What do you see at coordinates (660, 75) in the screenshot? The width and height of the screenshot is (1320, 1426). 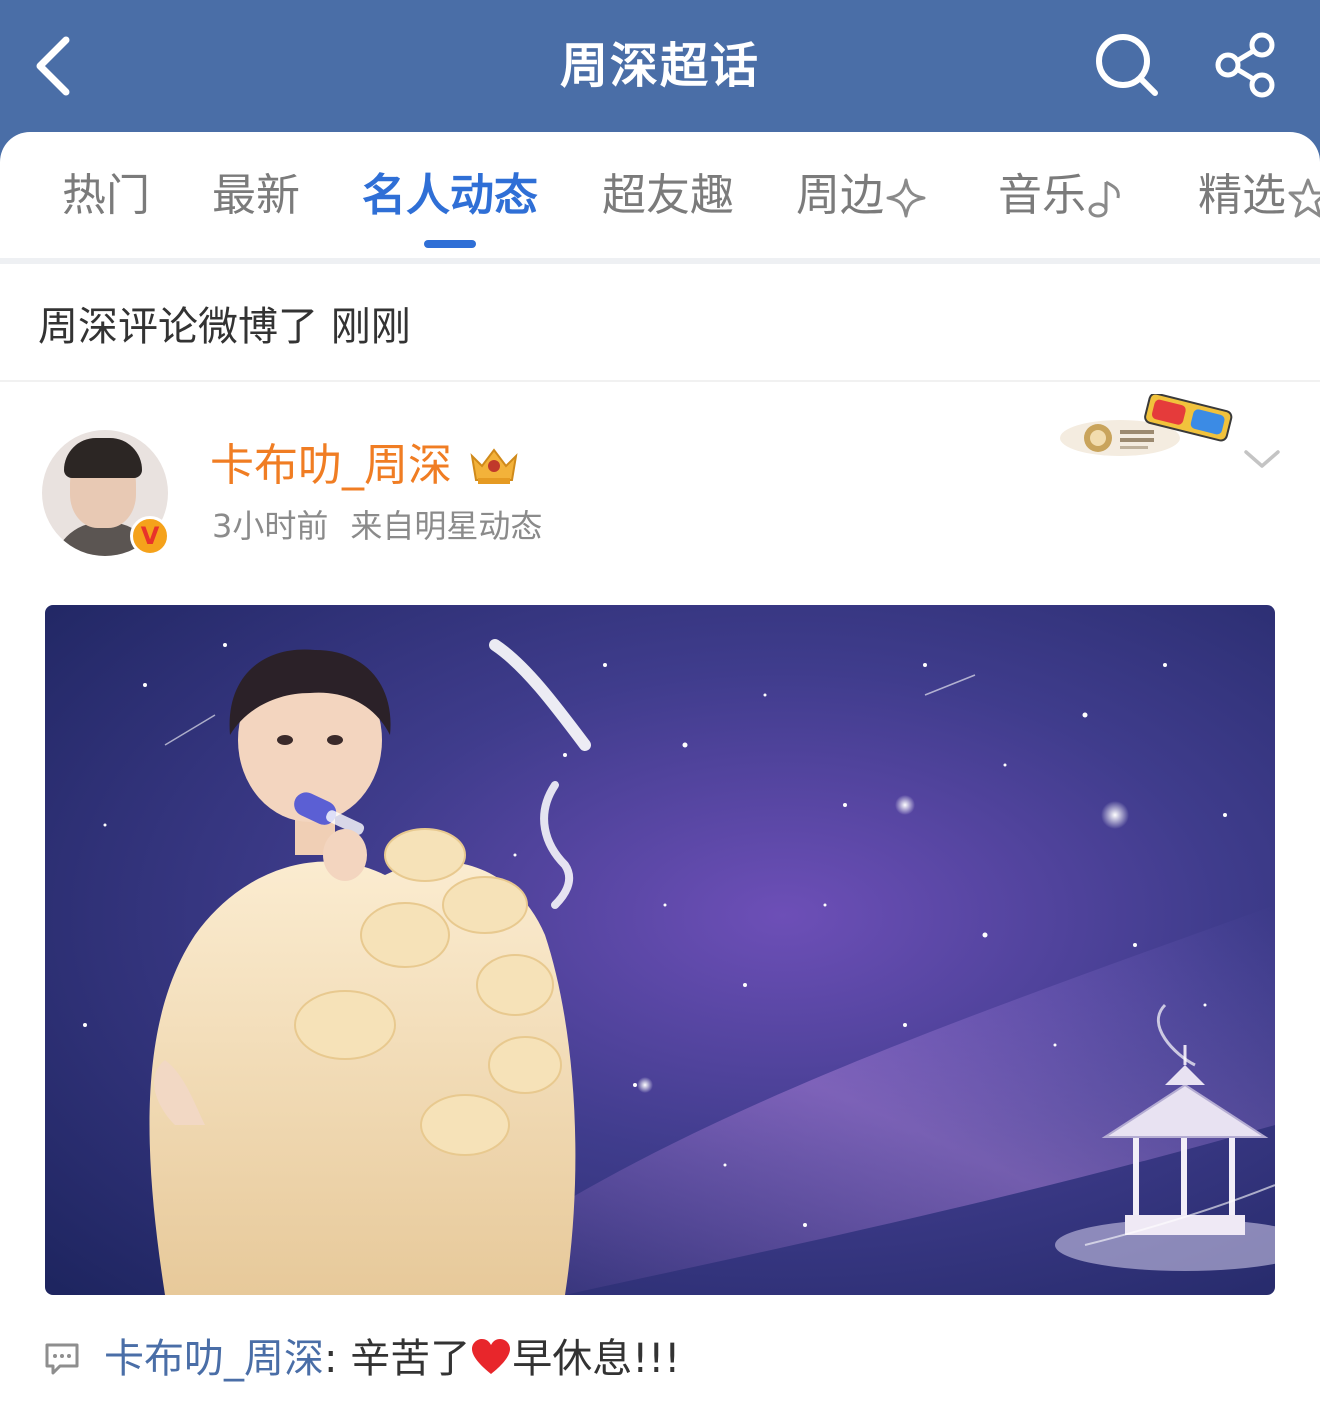 I see `top-bar: 周深超话` at bounding box center [660, 75].